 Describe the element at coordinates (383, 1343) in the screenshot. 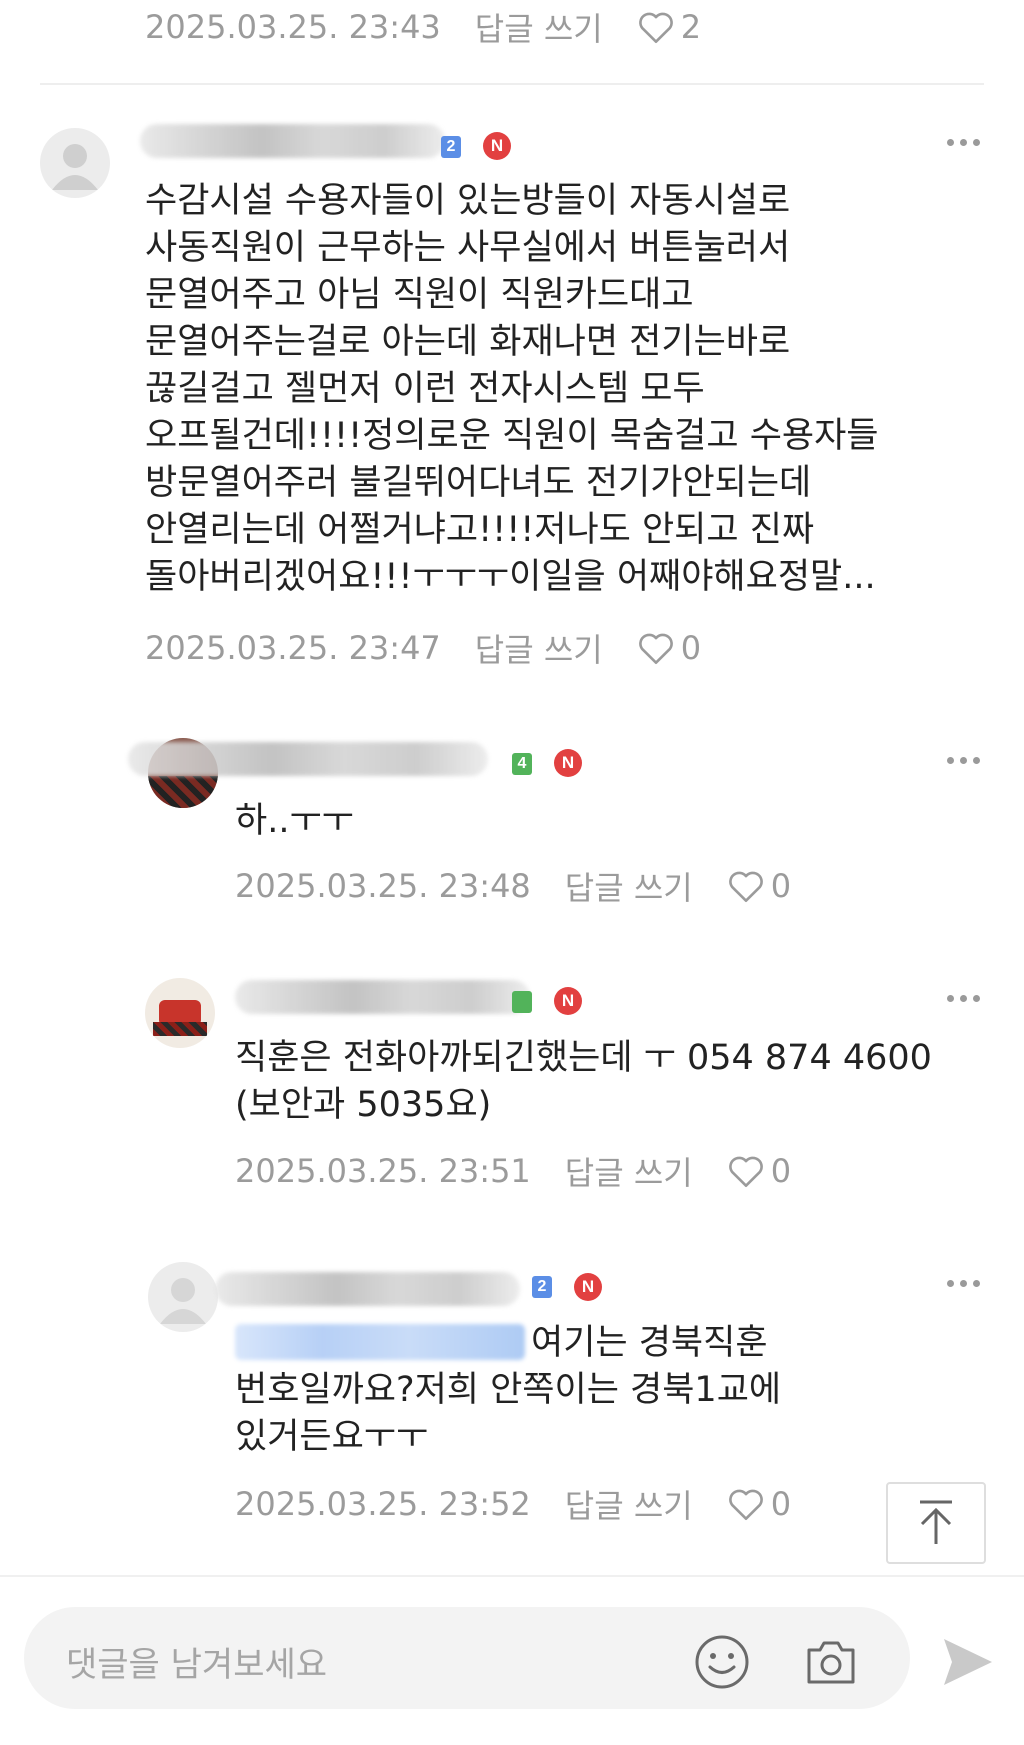

I see `mention-link` at that location.